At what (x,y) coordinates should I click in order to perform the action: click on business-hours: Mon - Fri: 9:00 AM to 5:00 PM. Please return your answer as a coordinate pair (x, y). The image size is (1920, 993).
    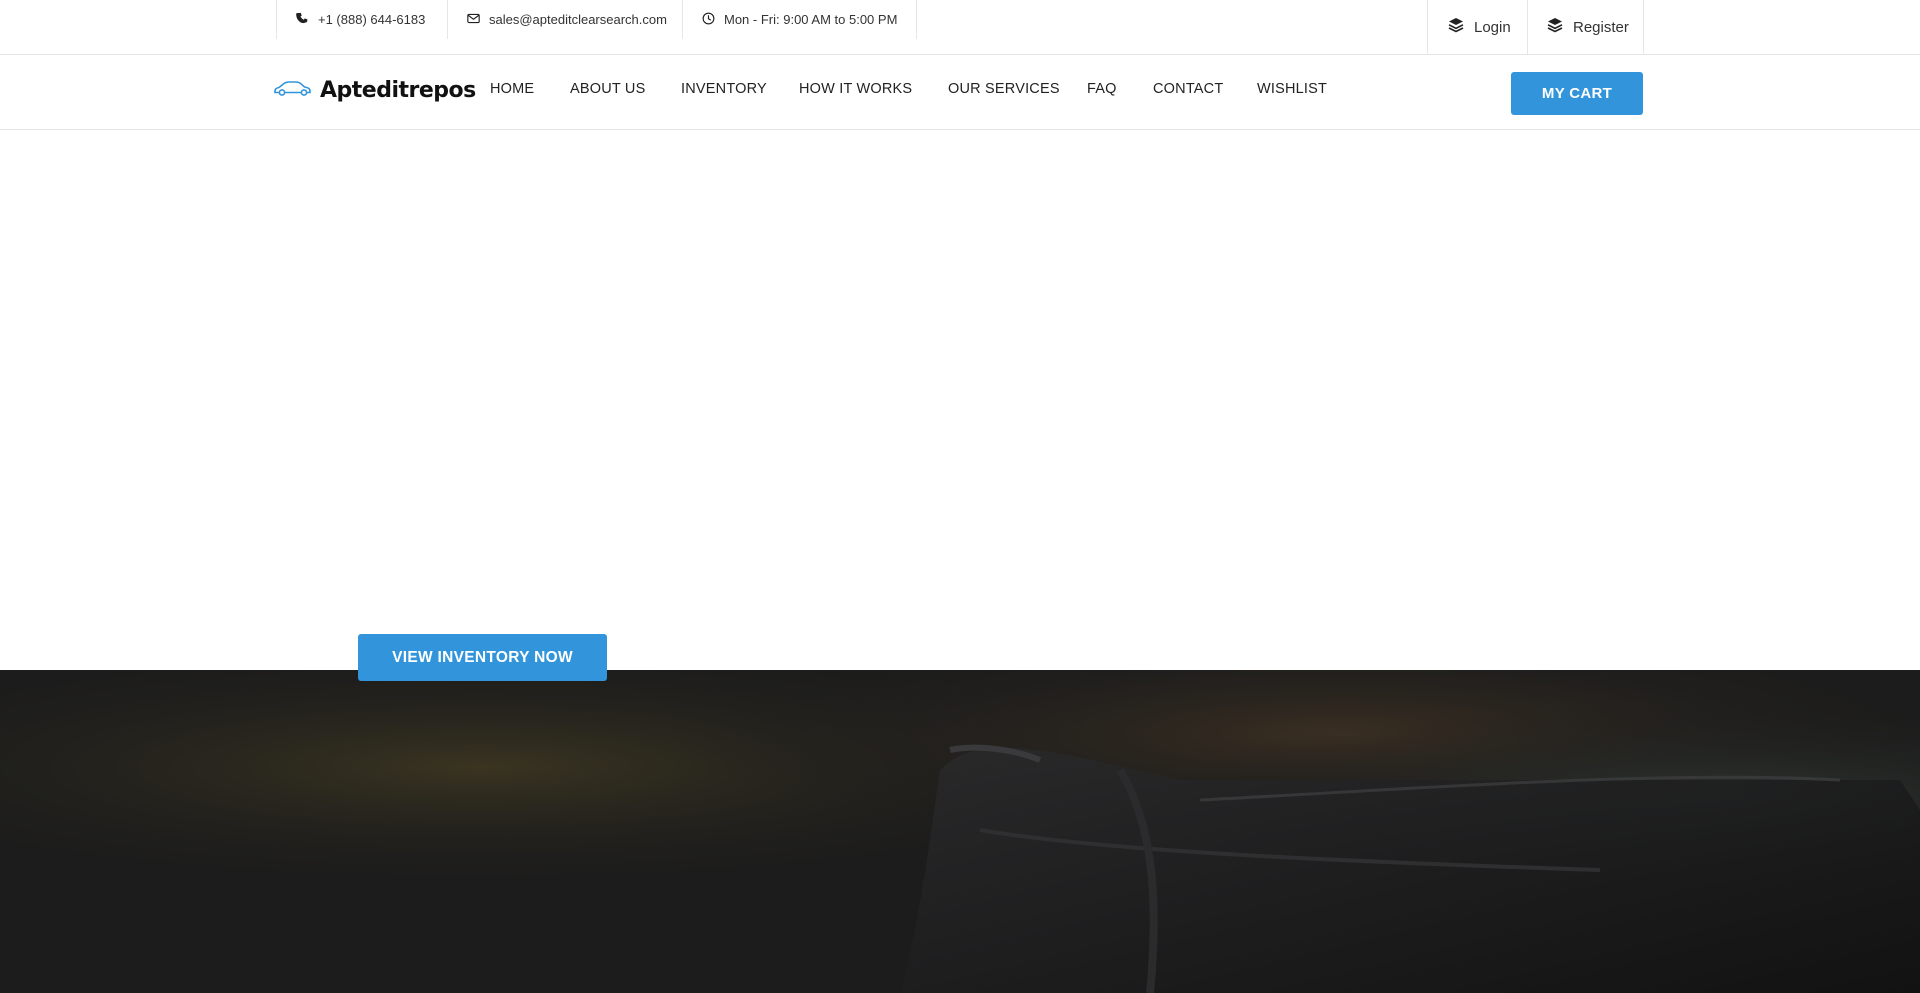
    Looking at the image, I should click on (811, 19).